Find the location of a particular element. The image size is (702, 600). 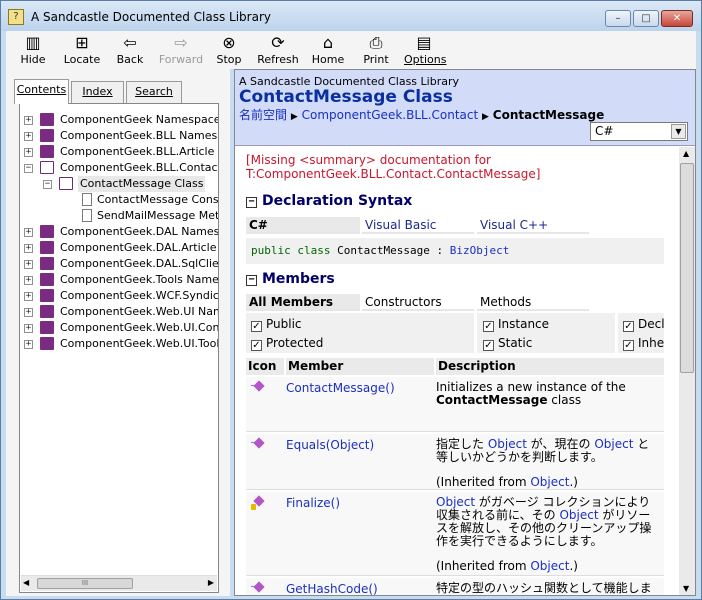

breadcrumb-root: 名前空間 is located at coordinates (263, 115).